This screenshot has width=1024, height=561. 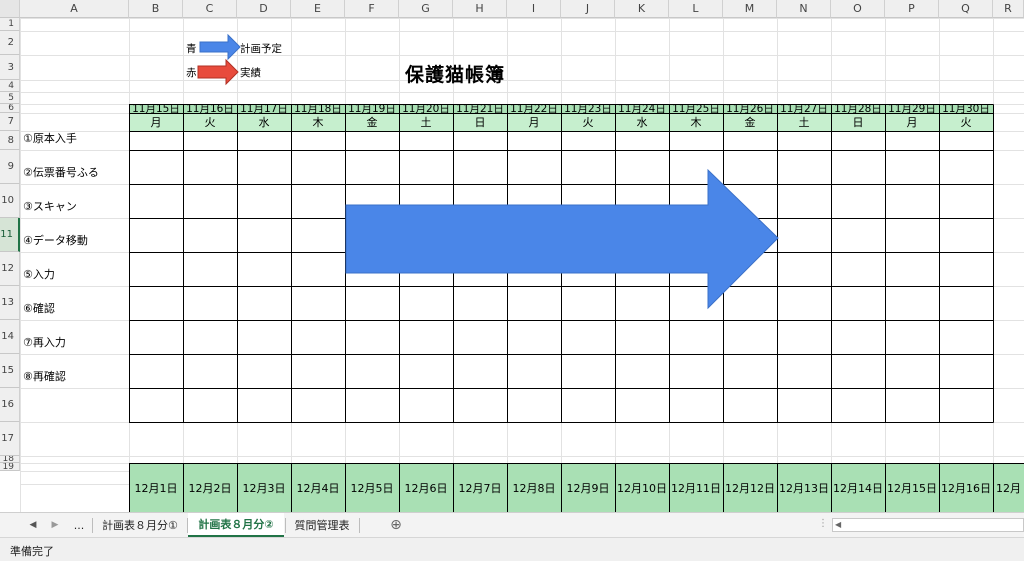 I want to click on date-header-cell: 11月26日, so click(x=750, y=108).